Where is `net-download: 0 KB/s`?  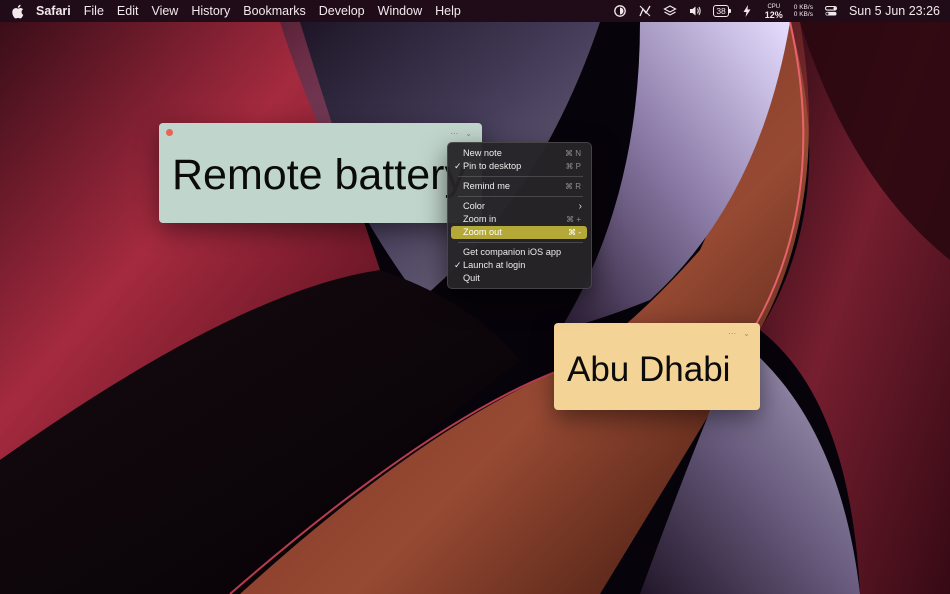 net-download: 0 KB/s is located at coordinates (803, 14).